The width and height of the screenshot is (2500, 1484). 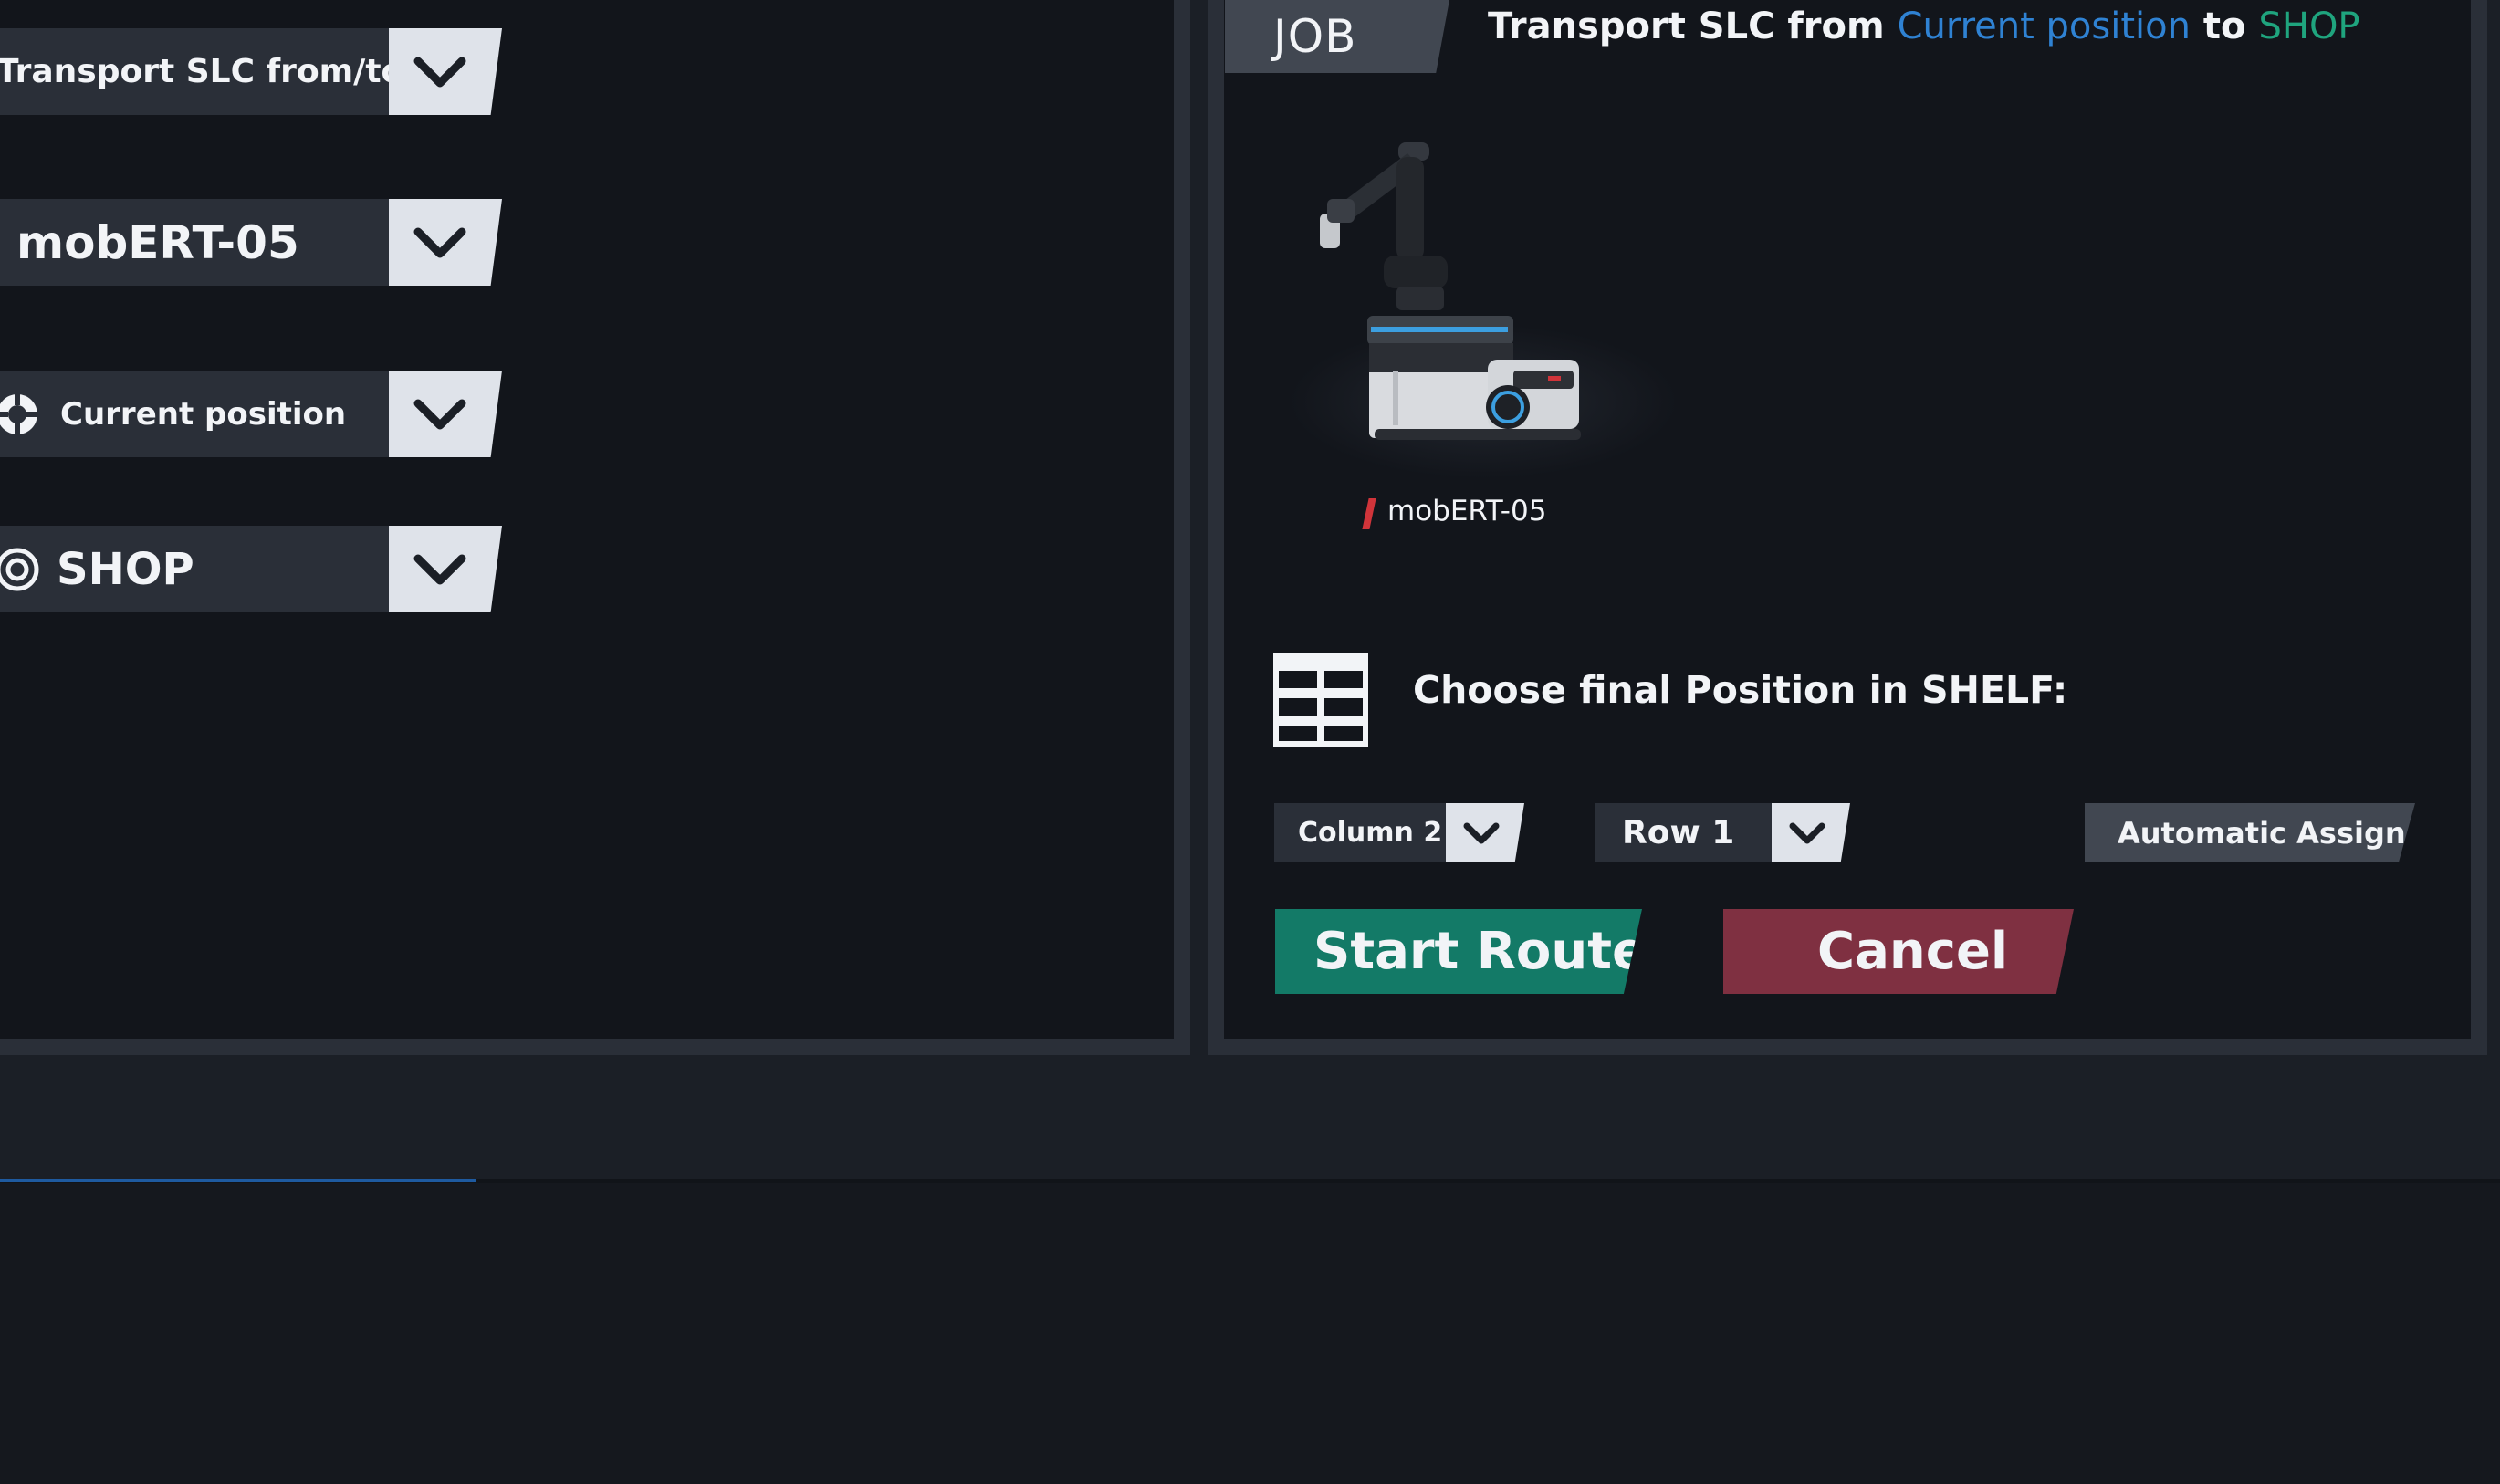 I want to click on job-type-field: Transport SLC from/to, so click(x=201, y=71).